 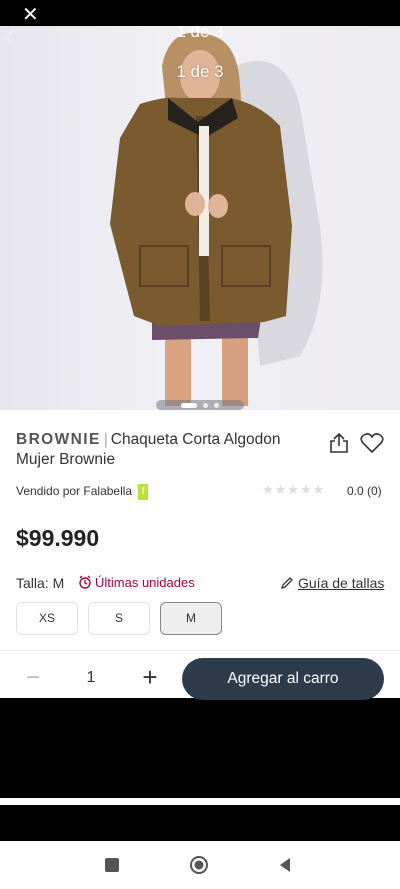 What do you see at coordinates (108, 491) in the screenshot?
I see `seller-name: Falabella` at bounding box center [108, 491].